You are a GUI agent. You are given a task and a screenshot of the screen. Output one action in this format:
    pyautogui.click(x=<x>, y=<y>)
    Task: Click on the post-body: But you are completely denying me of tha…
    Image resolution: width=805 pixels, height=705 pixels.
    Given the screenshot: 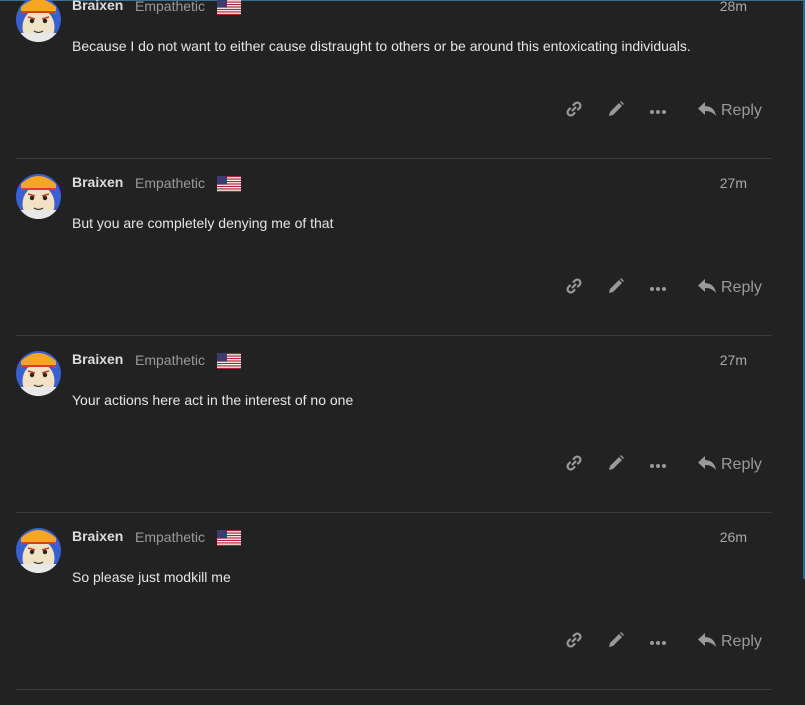 What is the action you would take?
    pyautogui.click(x=202, y=223)
    